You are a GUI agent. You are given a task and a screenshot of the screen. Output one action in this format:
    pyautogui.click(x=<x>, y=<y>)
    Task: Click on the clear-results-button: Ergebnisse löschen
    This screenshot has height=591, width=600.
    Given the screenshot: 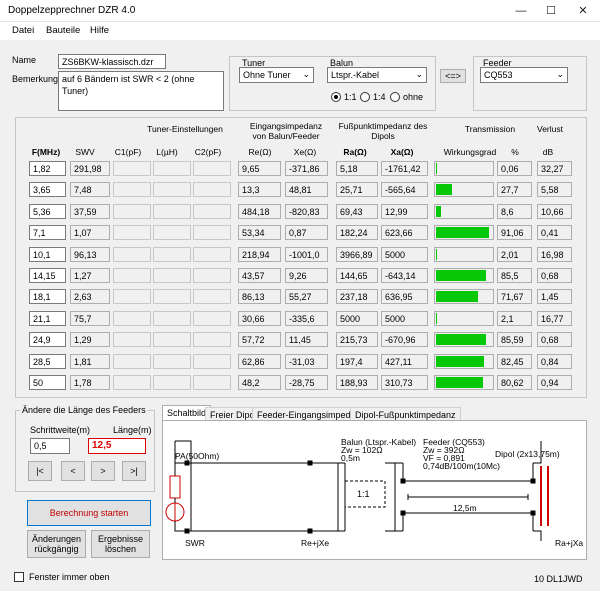 What is the action you would take?
    pyautogui.click(x=120, y=544)
    